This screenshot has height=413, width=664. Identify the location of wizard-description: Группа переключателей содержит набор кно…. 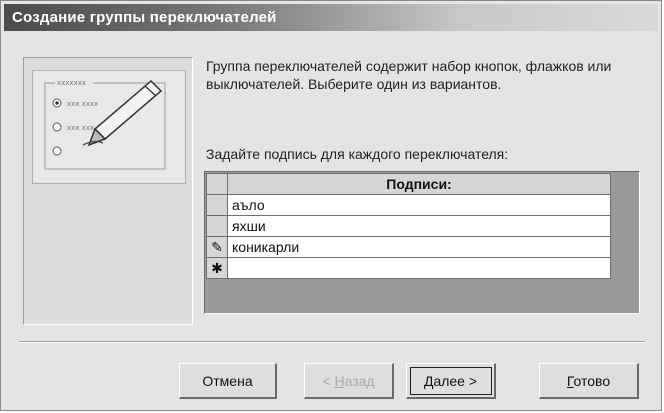
(409, 75).